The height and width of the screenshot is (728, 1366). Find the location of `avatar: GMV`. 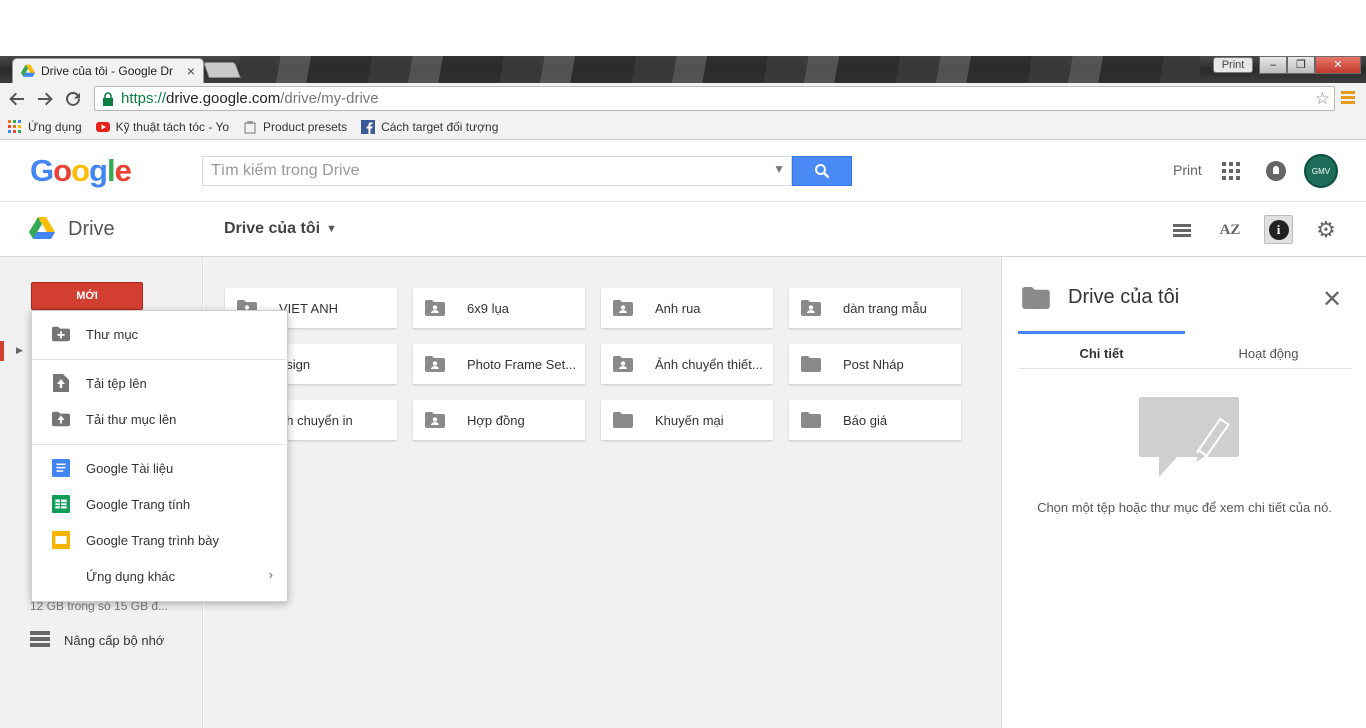

avatar: GMV is located at coordinates (1321, 171).